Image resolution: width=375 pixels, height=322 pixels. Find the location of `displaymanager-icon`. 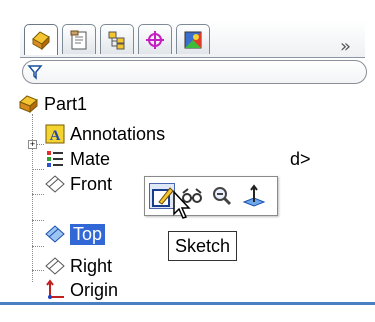

displaymanager-icon is located at coordinates (193, 40).